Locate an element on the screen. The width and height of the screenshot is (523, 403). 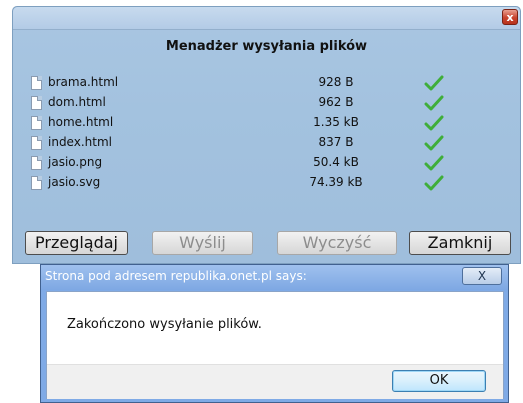
window-close-button: x is located at coordinates (510, 17).